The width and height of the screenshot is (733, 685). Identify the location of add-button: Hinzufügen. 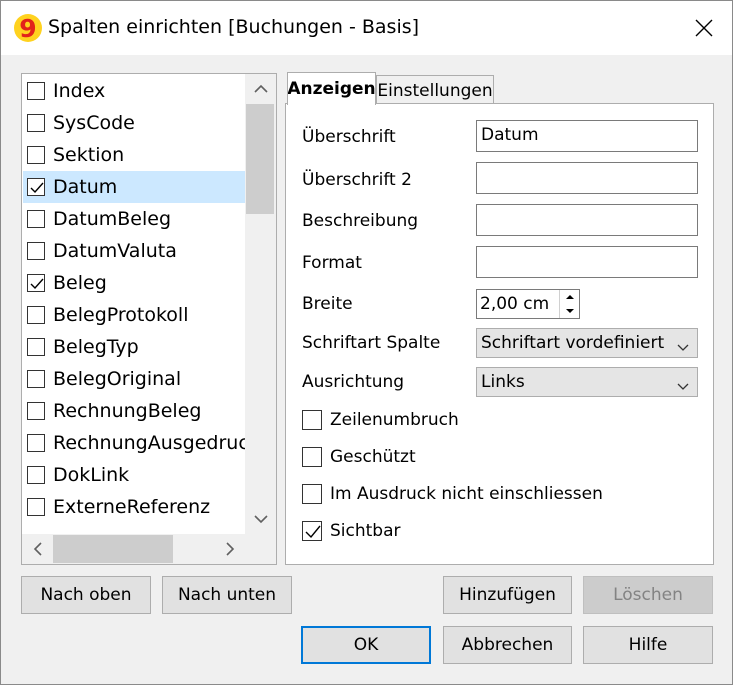
(507, 595).